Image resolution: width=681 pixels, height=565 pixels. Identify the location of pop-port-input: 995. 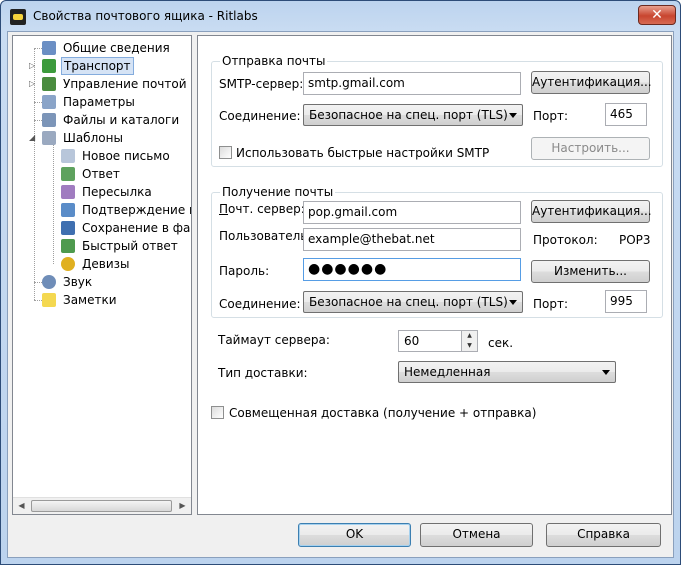
(626, 301).